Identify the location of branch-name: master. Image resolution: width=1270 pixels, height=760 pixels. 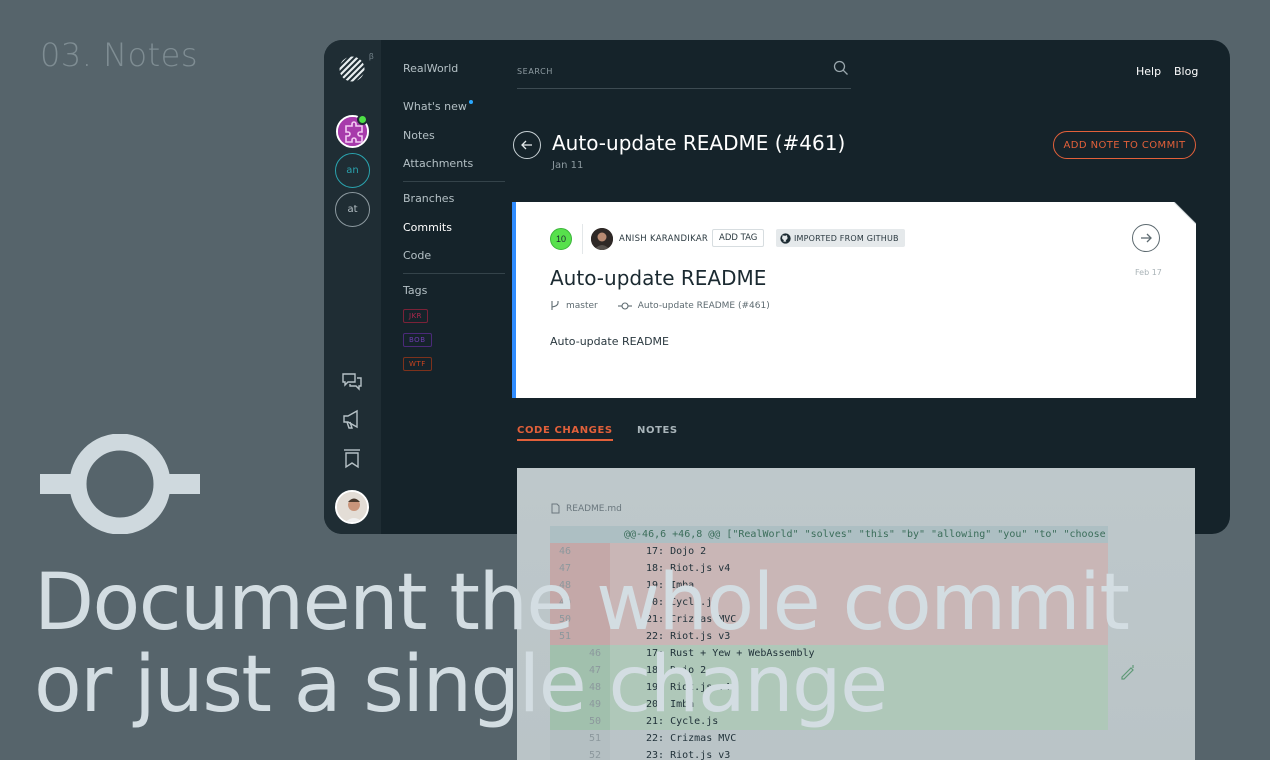
(582, 306).